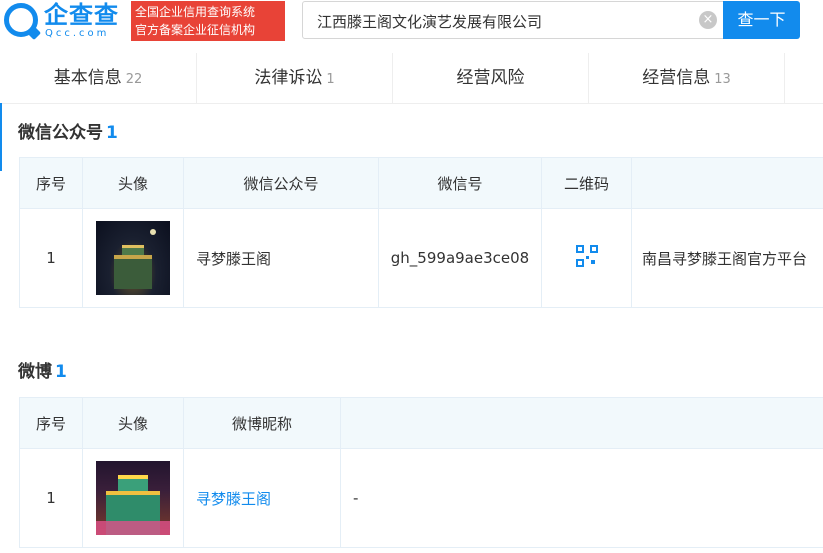 The height and width of the screenshot is (553, 823). What do you see at coordinates (281, 183) in the screenshot?
I see `col-account: 微信公众号` at bounding box center [281, 183].